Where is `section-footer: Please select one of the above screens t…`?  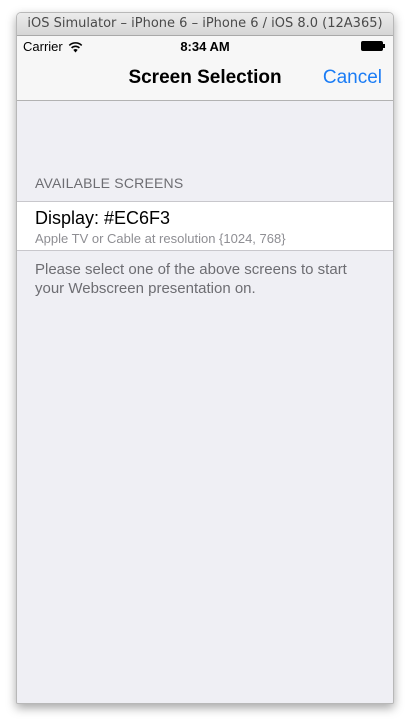 section-footer: Please select one of the above screens t… is located at coordinates (191, 279).